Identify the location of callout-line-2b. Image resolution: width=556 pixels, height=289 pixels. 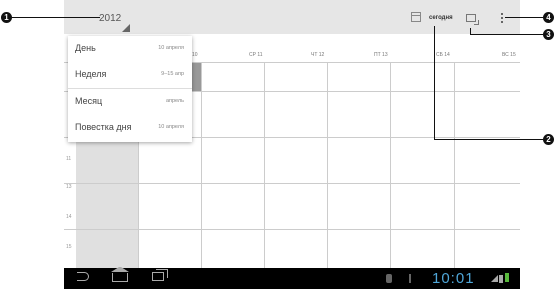
(488, 139).